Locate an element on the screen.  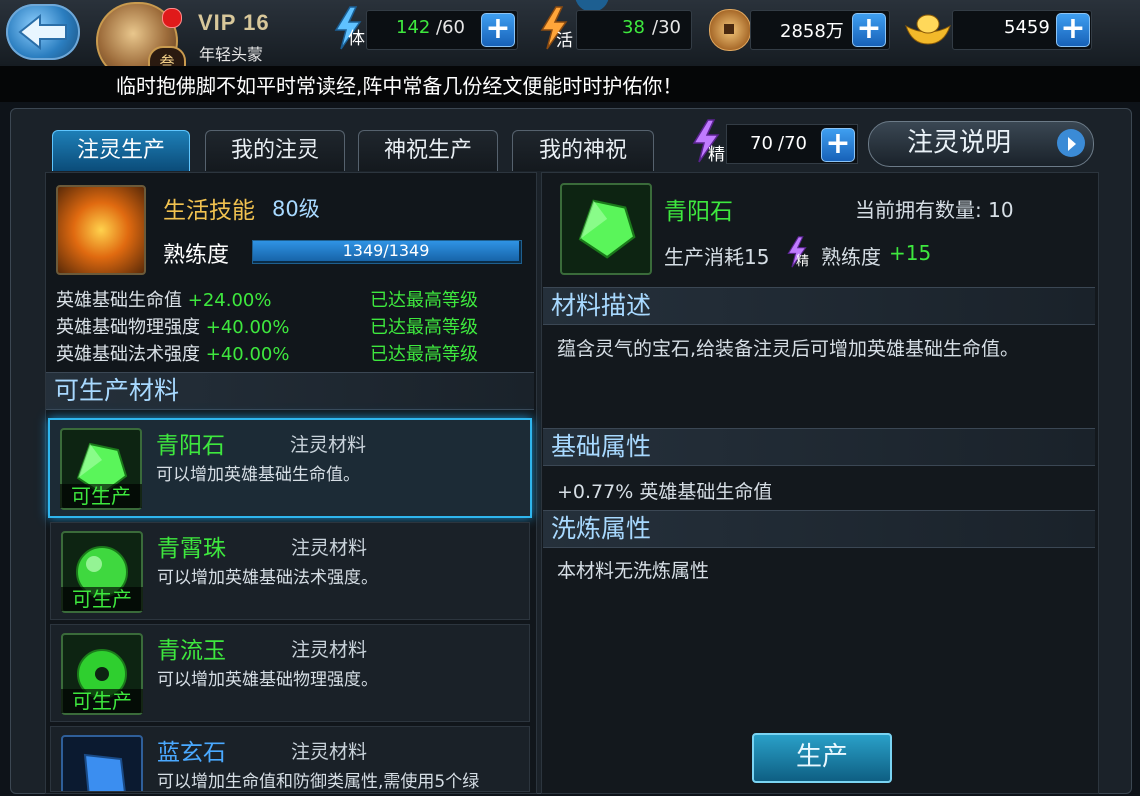
stamina-value: 142 is located at coordinates (413, 27).